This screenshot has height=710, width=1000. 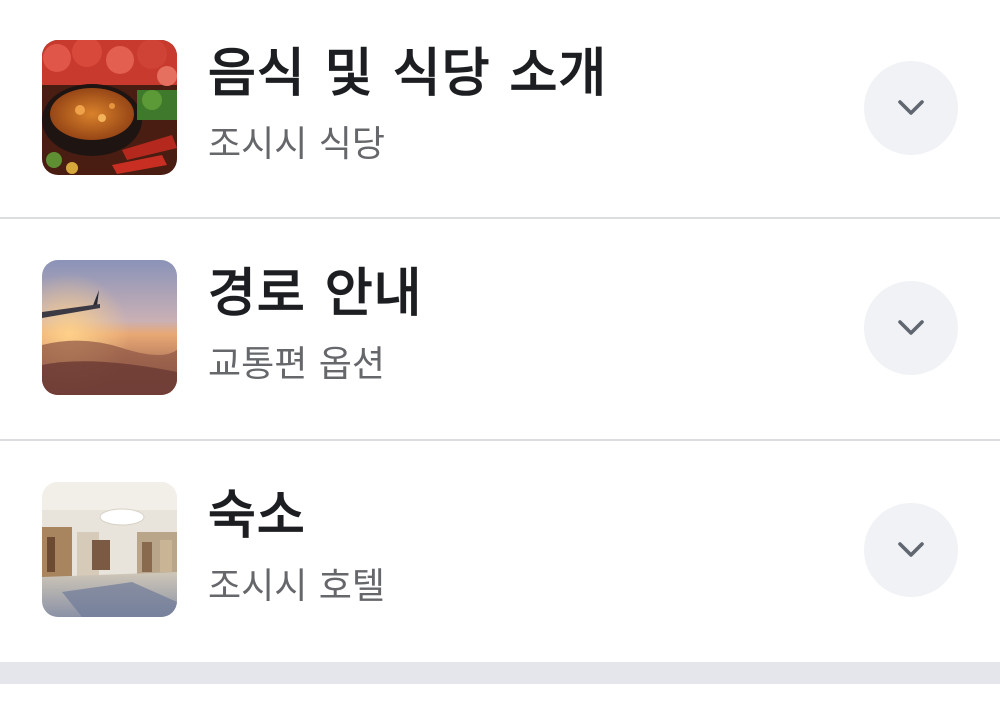 I want to click on item-subtitle: 교통편 옵션, so click(x=297, y=364).